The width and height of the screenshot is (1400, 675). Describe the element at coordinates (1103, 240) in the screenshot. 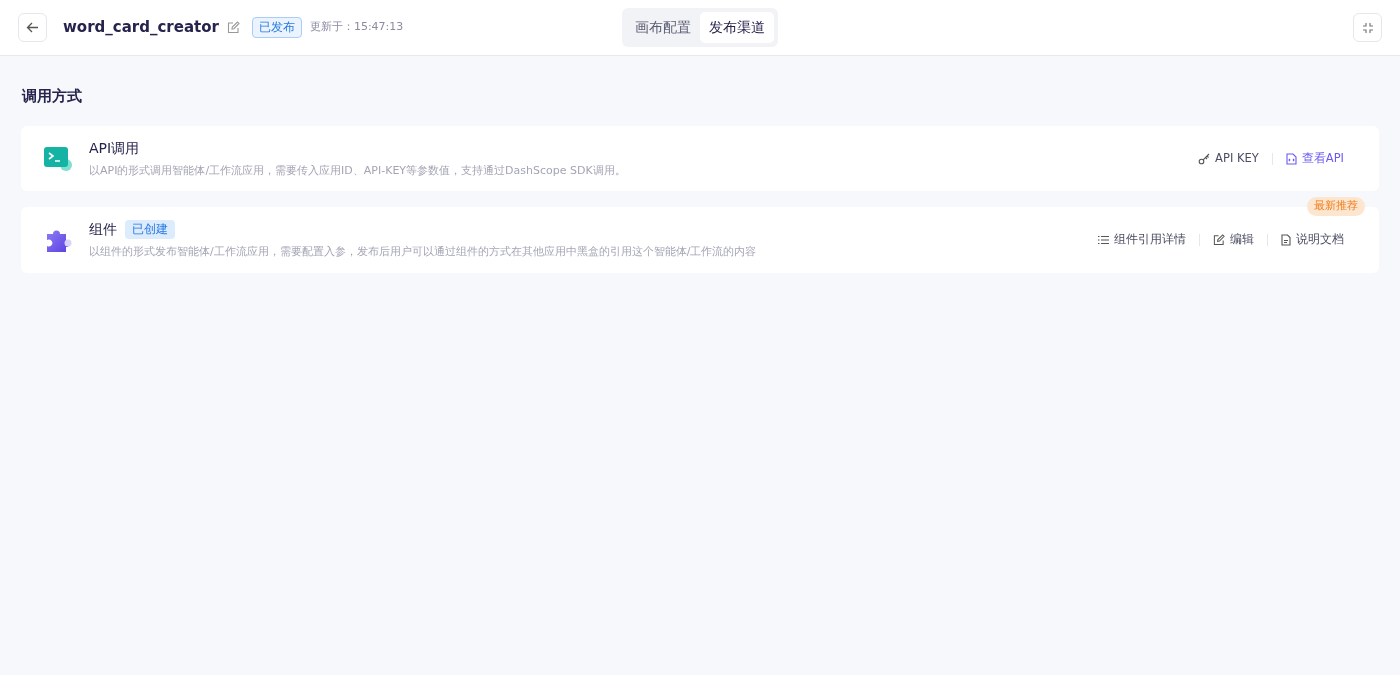

I see `list-icon` at that location.